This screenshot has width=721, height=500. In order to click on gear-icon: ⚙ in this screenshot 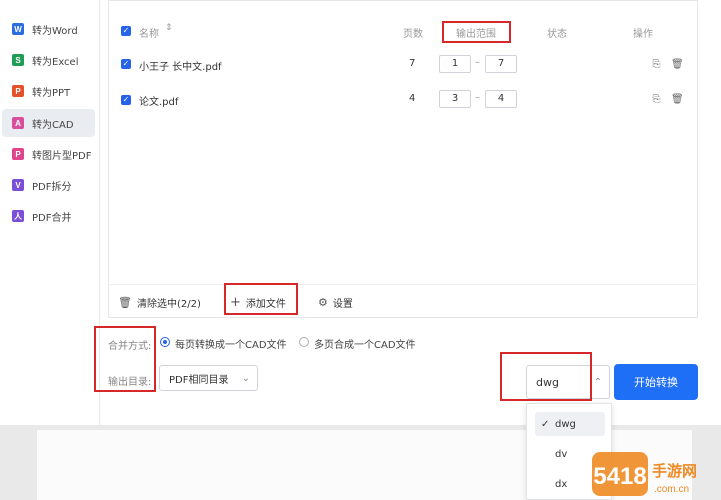, I will do `click(323, 302)`.